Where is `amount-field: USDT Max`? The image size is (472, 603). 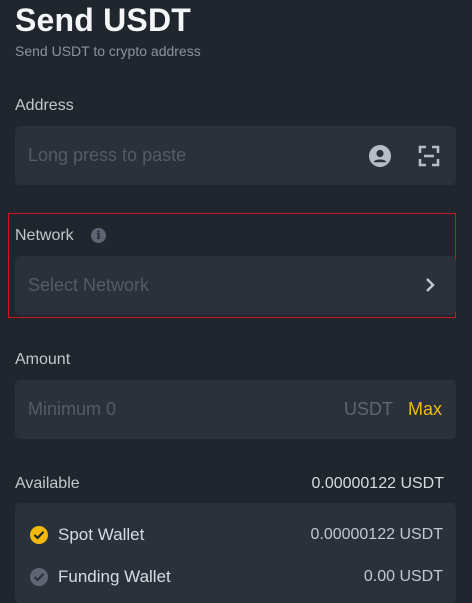
amount-field: USDT Max is located at coordinates (235, 409).